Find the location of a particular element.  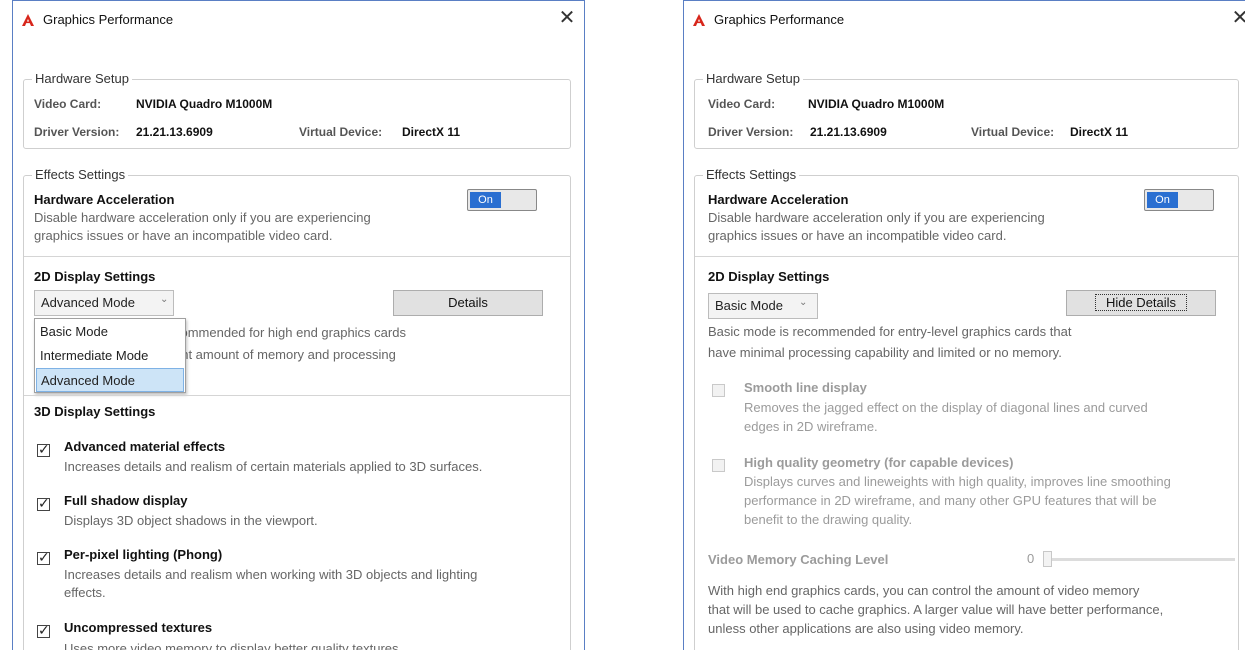

advanced-material-effects-checkbox is located at coordinates (43, 449).